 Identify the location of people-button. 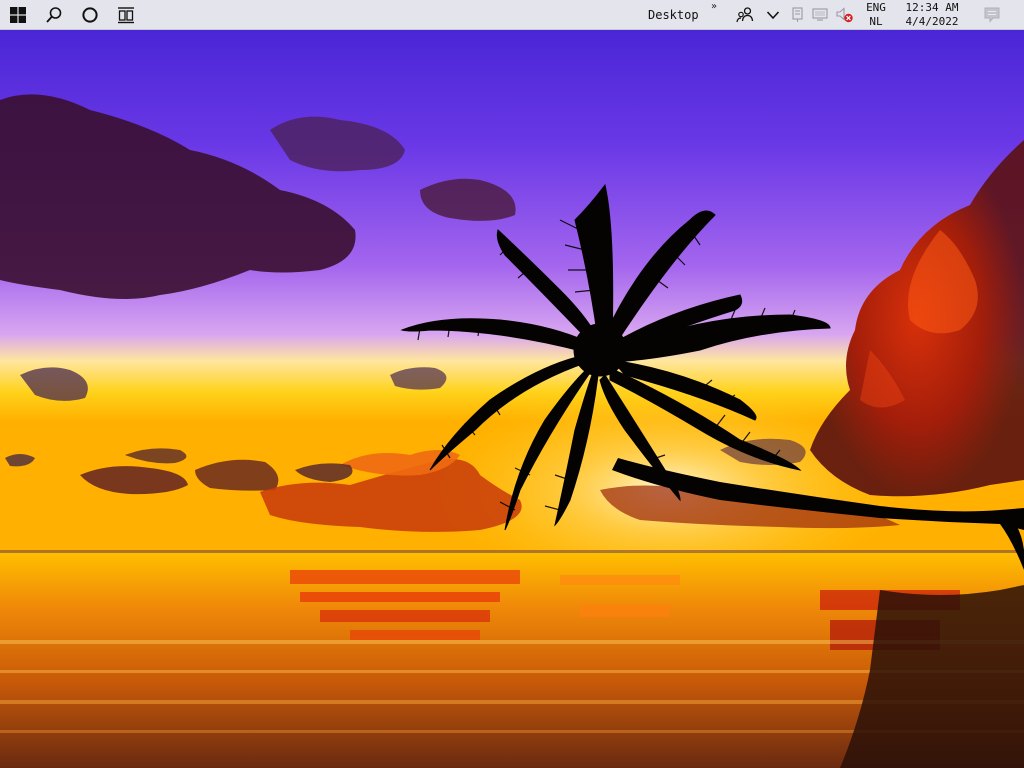
(745, 15).